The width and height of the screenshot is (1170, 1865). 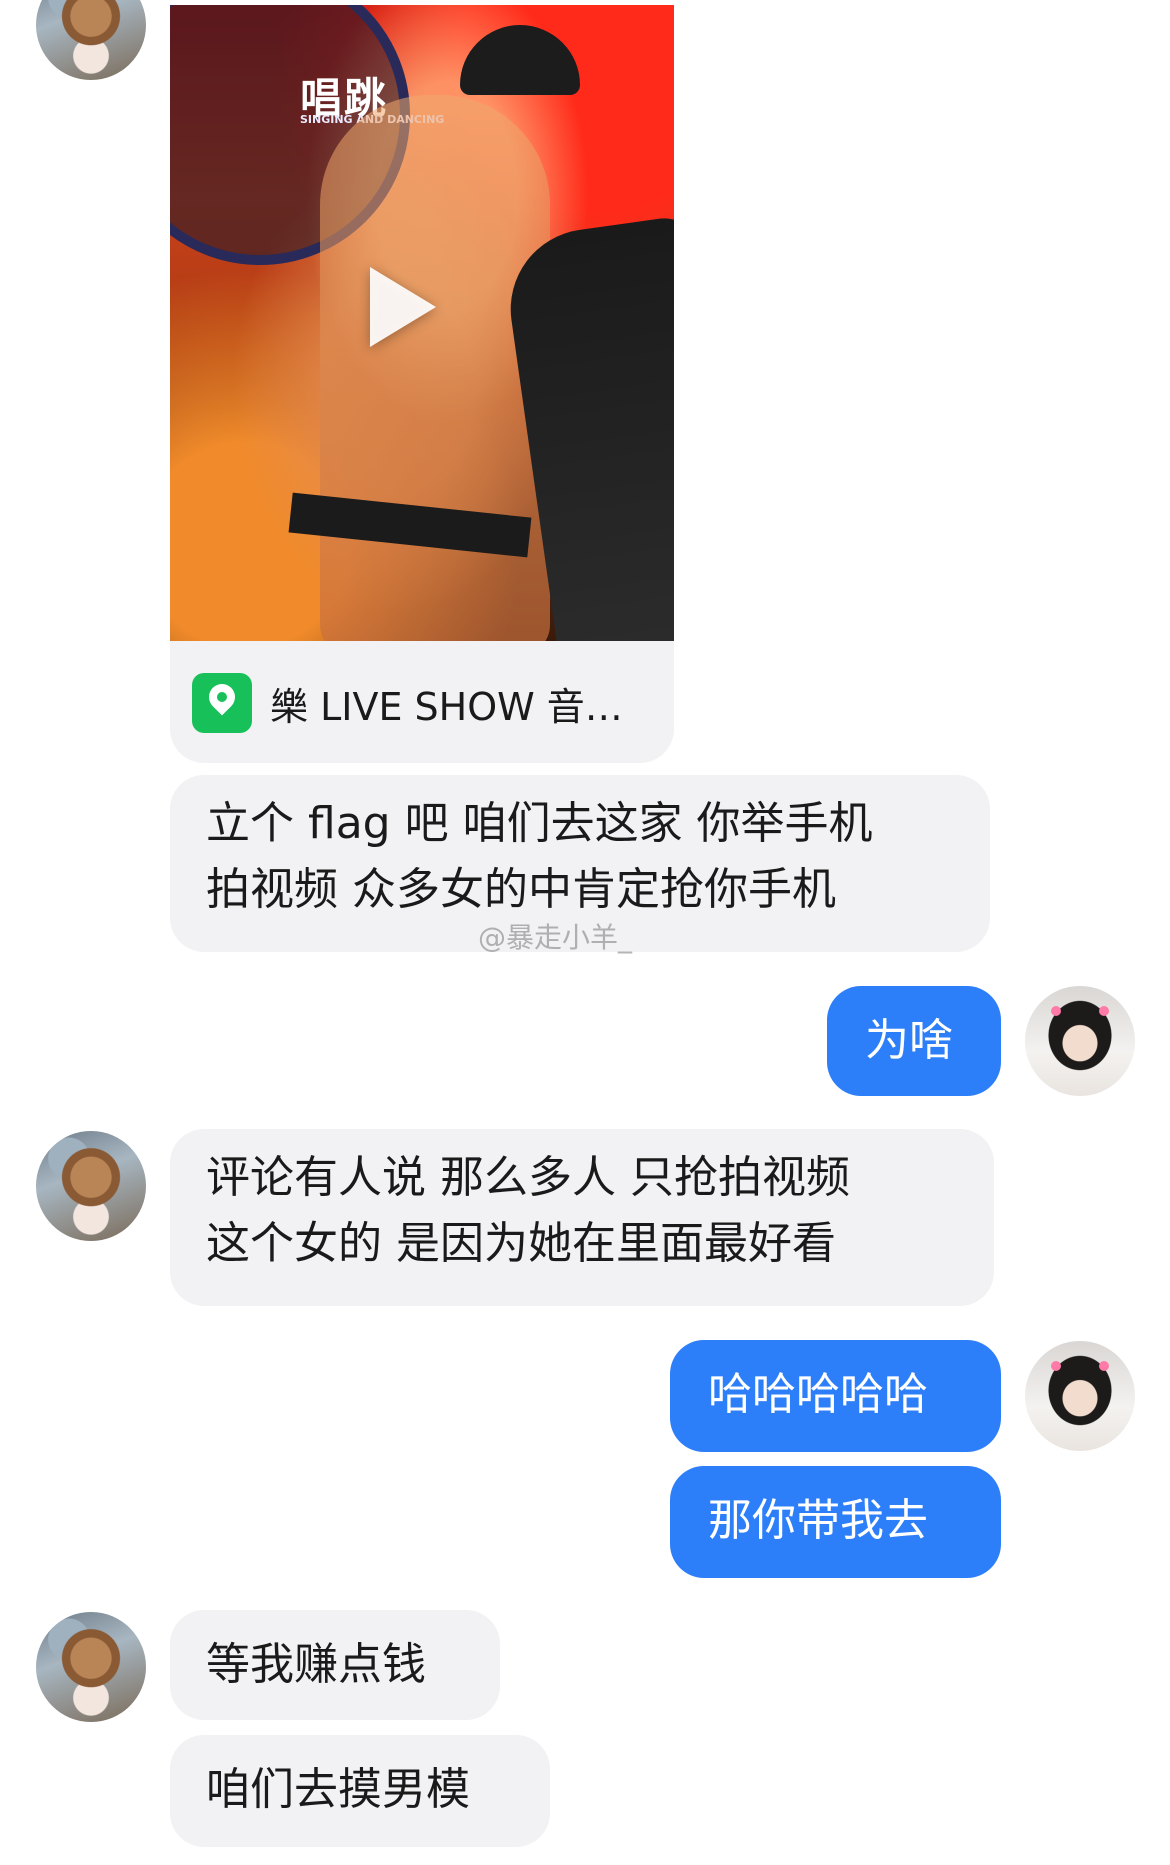 What do you see at coordinates (316, 1664) in the screenshot?
I see `message-text: 等我赚点钱` at bounding box center [316, 1664].